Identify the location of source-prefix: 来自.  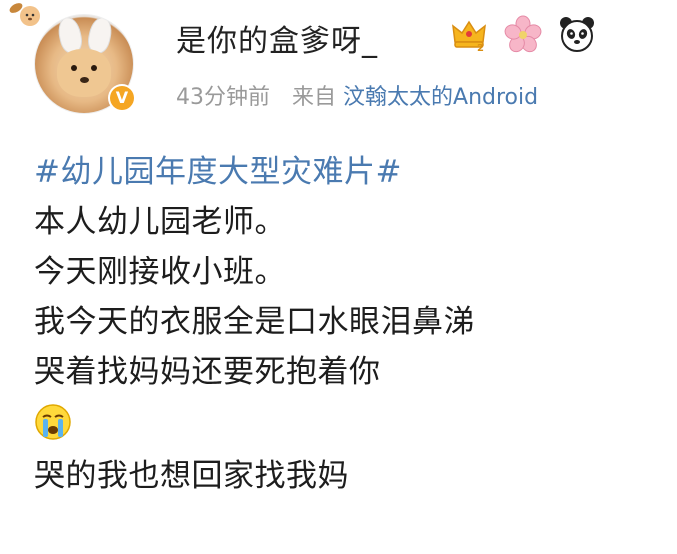
(314, 97).